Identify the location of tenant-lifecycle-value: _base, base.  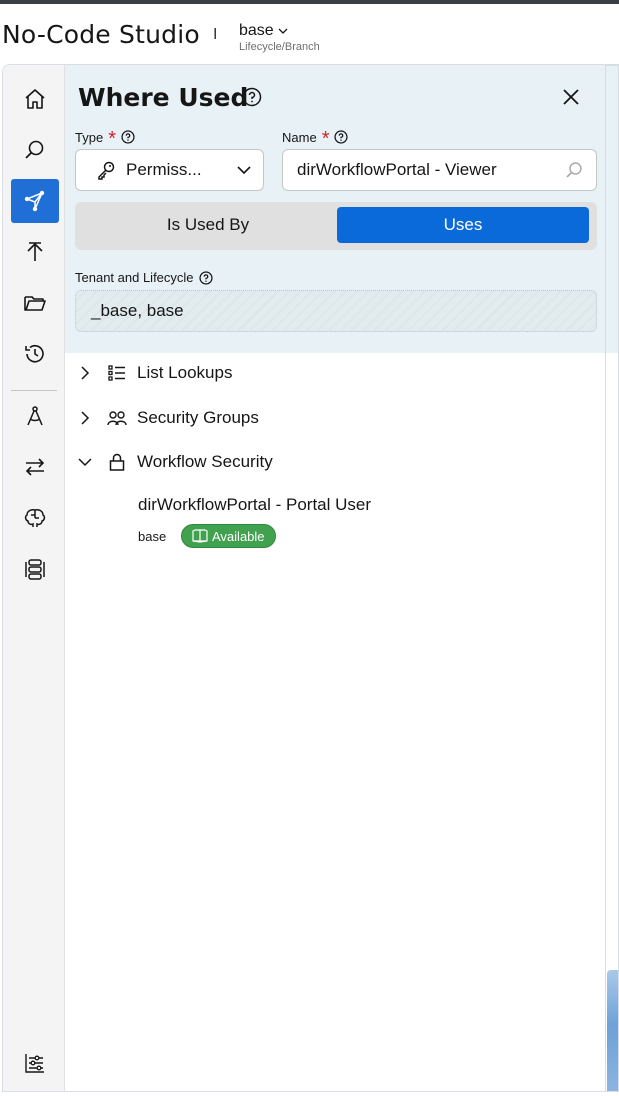
(137, 310).